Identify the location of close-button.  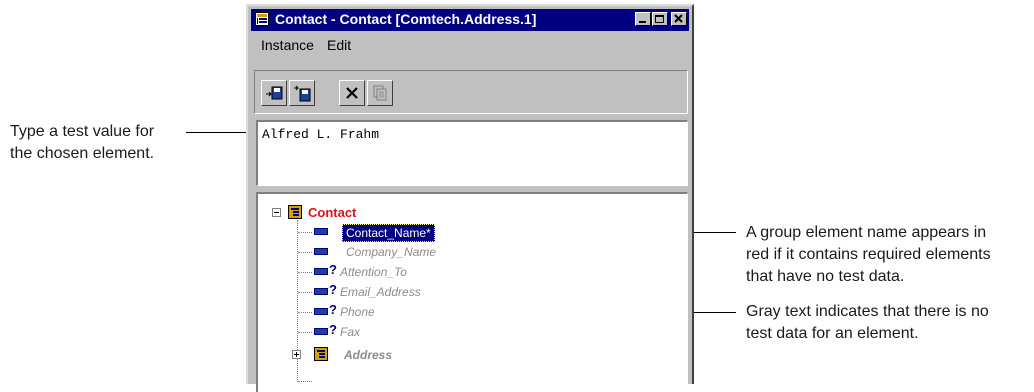
(679, 19).